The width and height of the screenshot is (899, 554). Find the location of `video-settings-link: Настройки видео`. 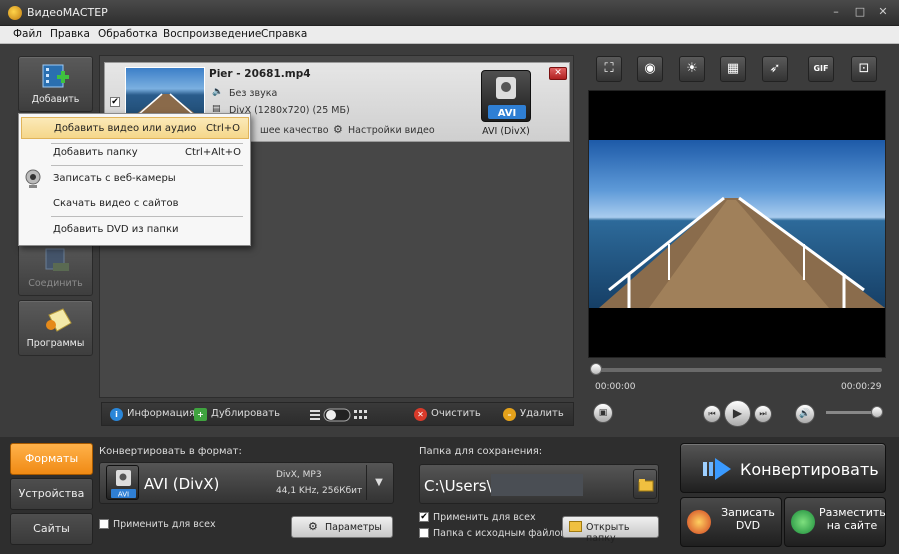

video-settings-link: Настройки видео is located at coordinates (391, 130).